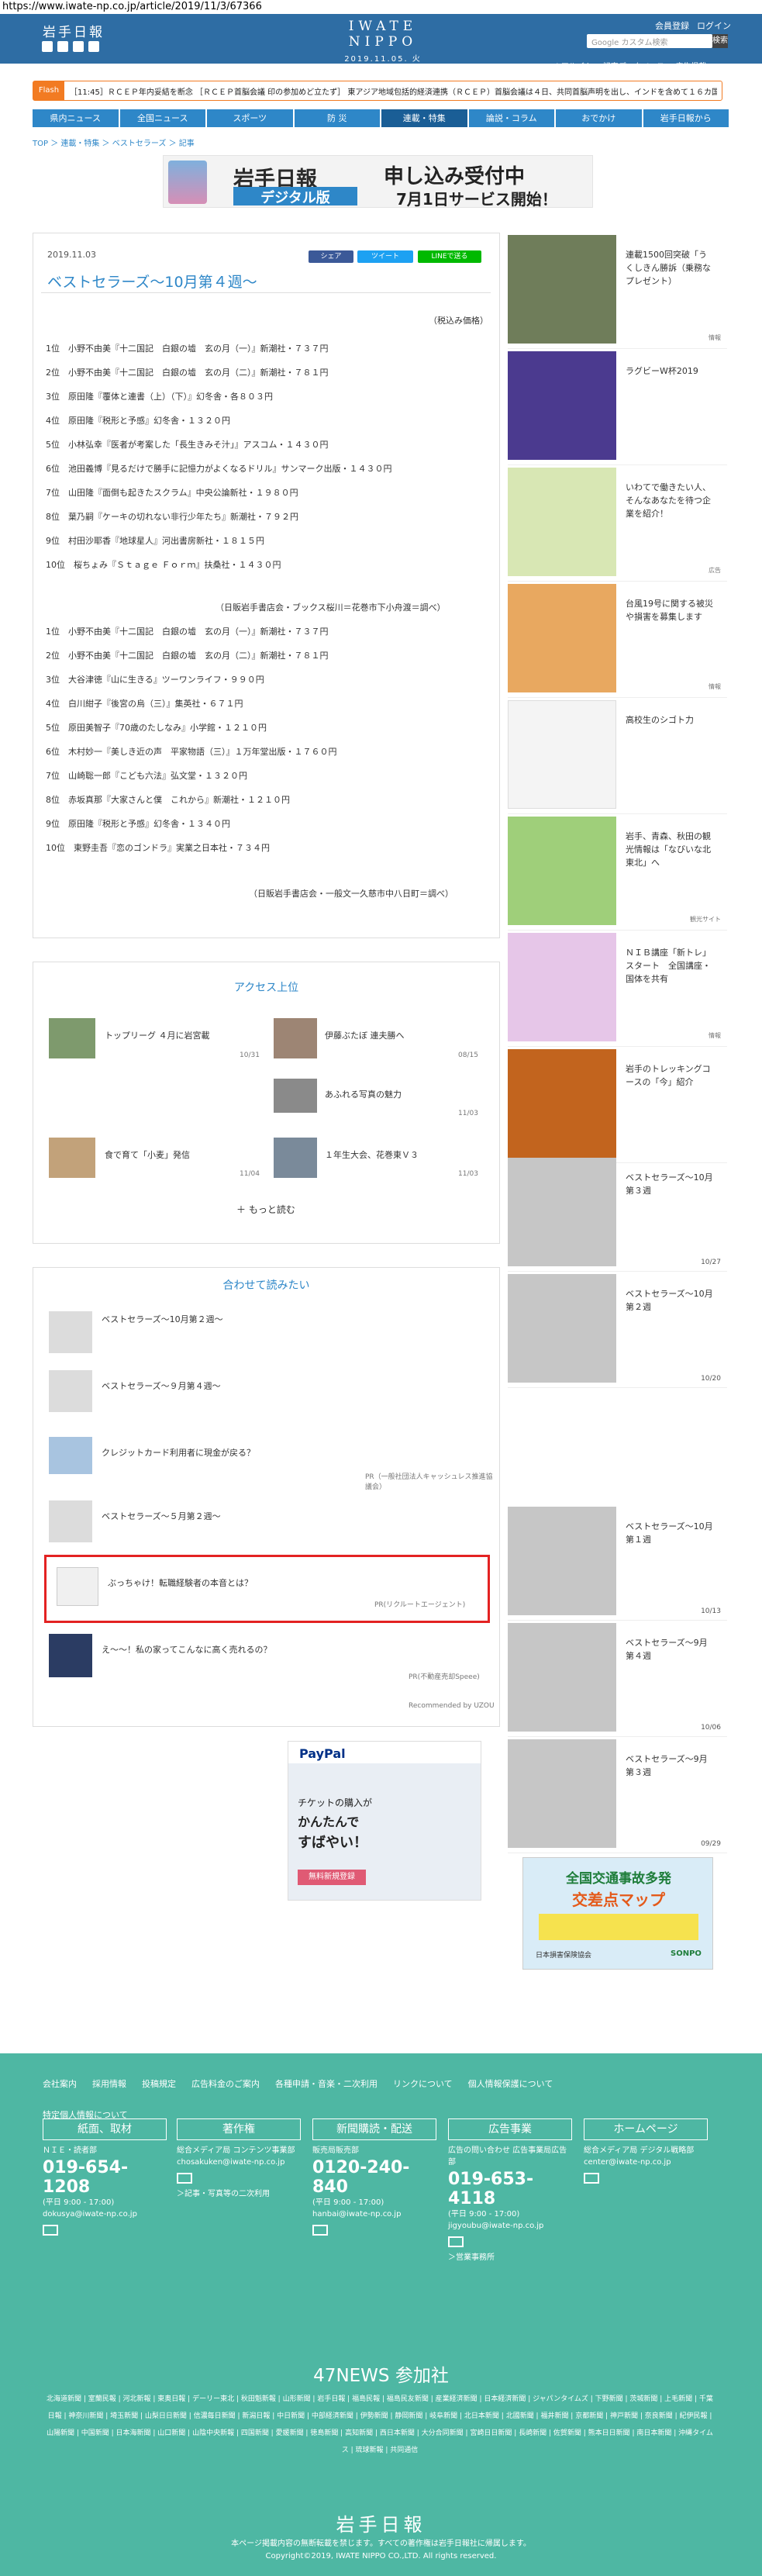 The width and height of the screenshot is (762, 2576). I want to click on nav-sports: スポーツ, so click(250, 118).